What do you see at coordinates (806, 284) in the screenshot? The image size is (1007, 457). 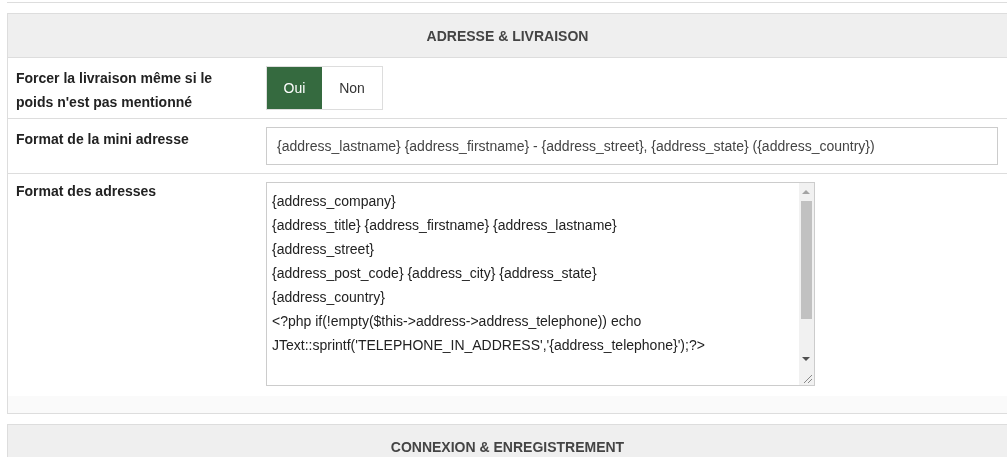 I see `scrollbar-drawing` at bounding box center [806, 284].